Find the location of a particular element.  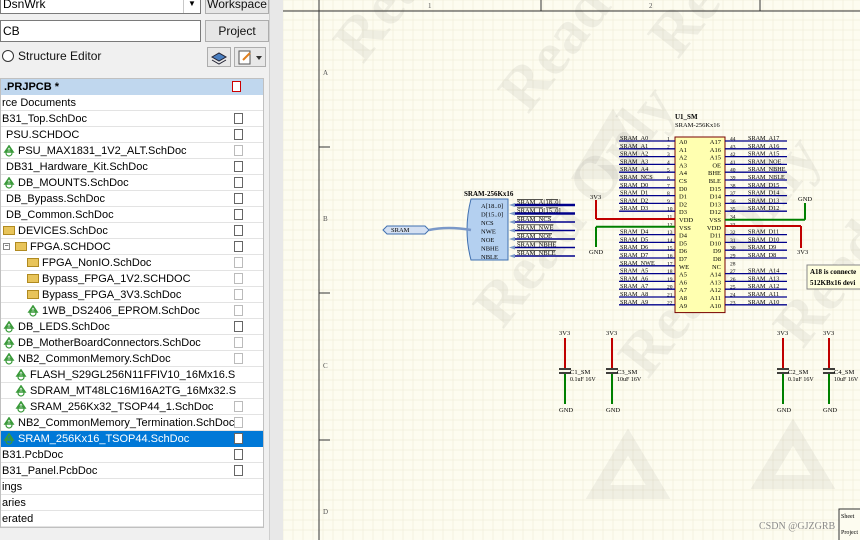

tree-item-label: Bypass_FPGA_1V2.SCHDOC is located at coordinates (116, 279).